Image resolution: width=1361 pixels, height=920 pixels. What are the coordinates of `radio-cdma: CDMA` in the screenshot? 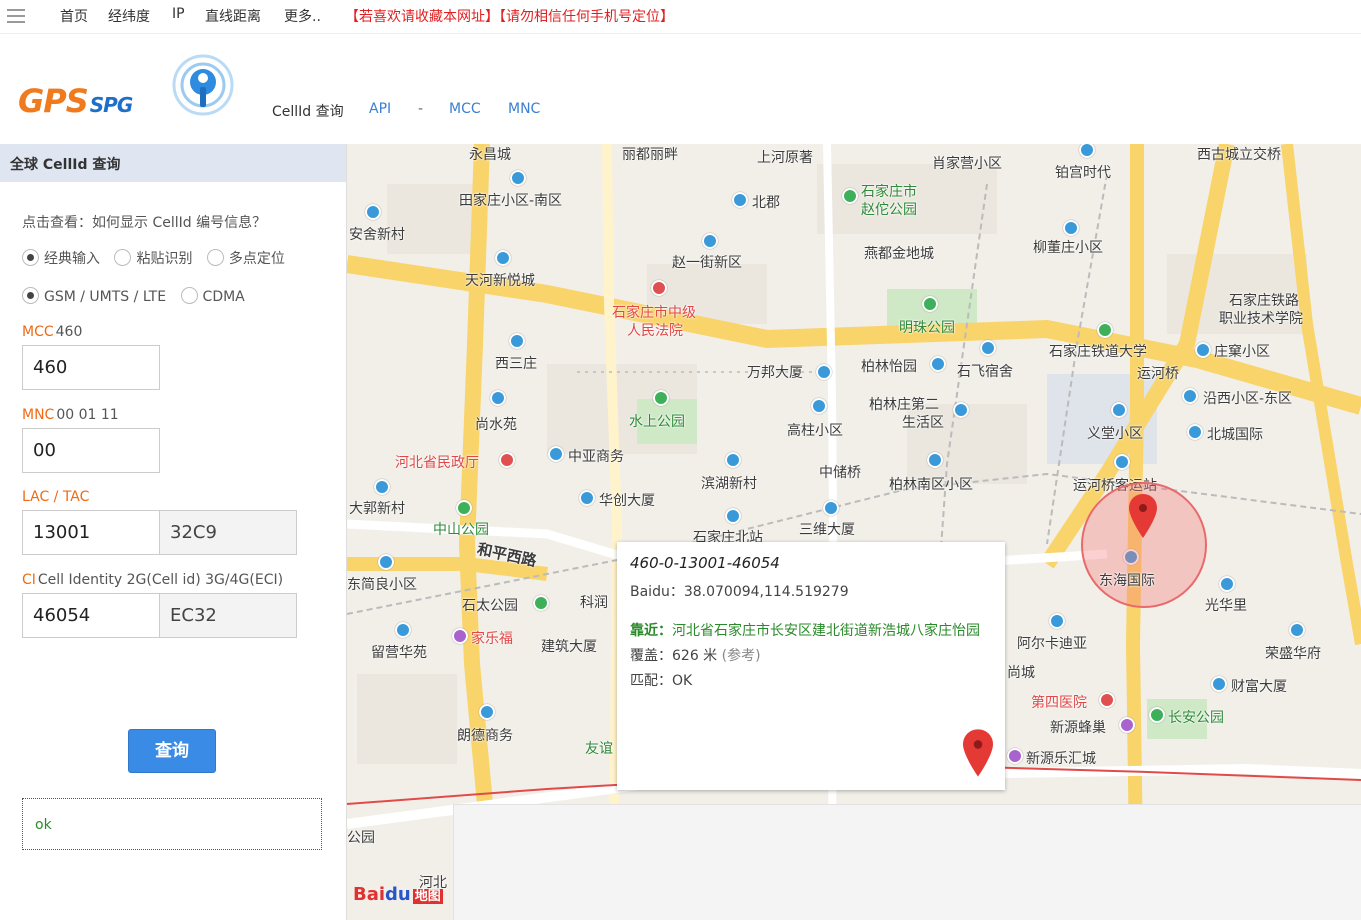 It's located at (212, 296).